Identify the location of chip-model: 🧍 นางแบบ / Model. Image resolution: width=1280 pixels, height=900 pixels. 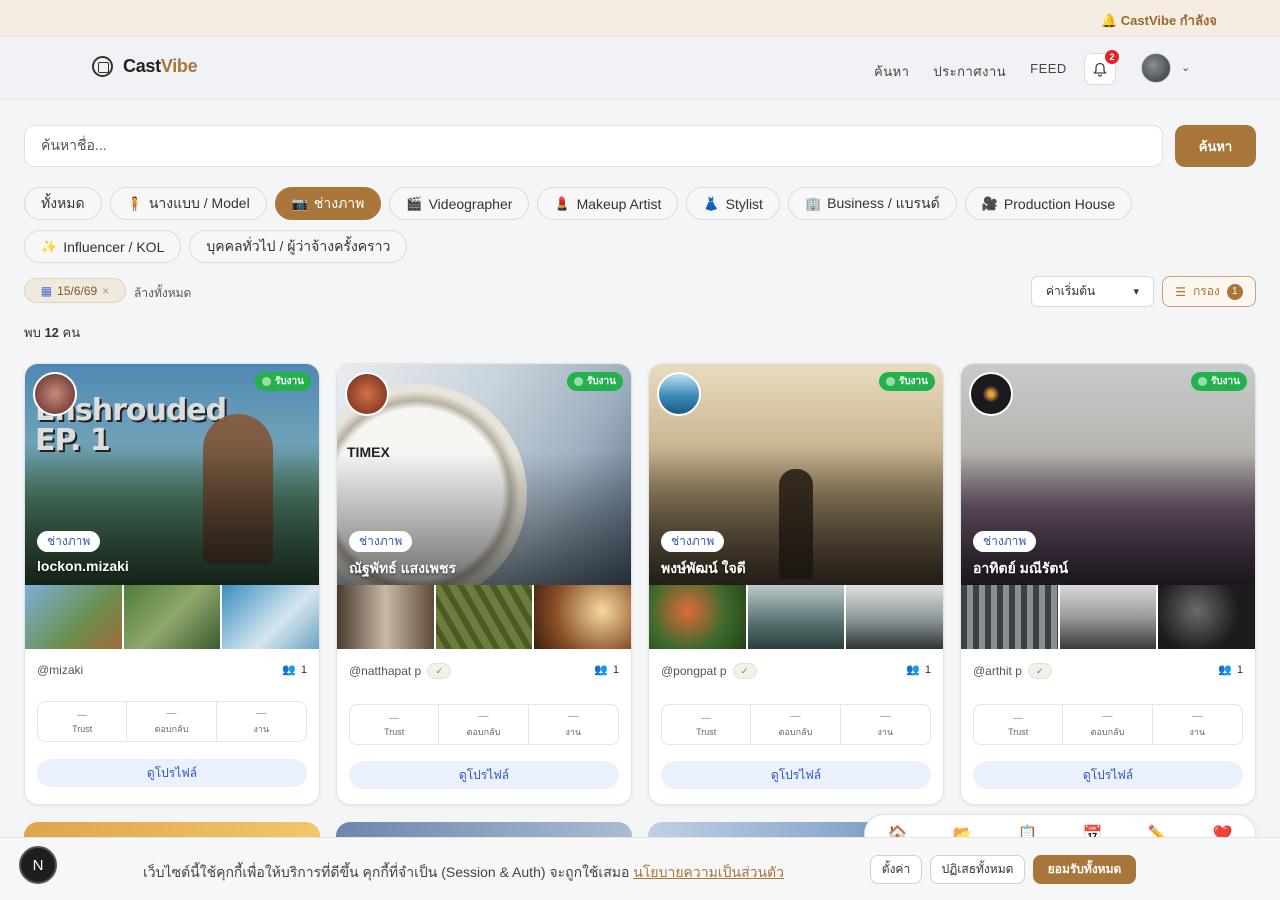
(188, 203).